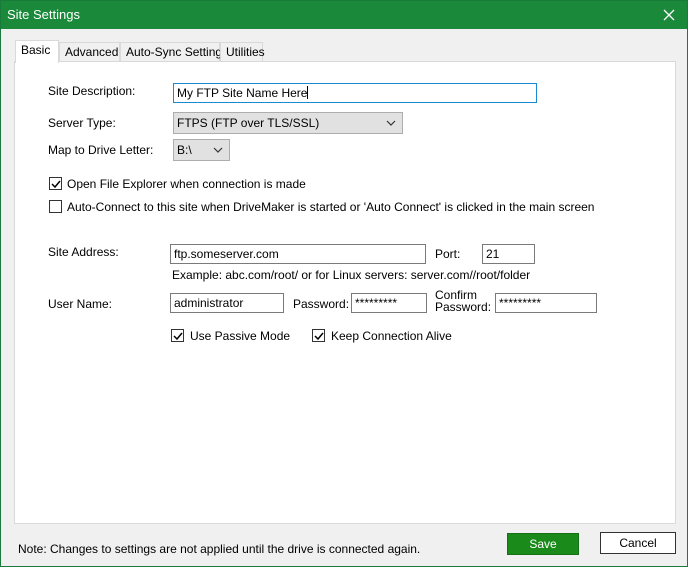 The width and height of the screenshot is (688, 567). Describe the element at coordinates (508, 254) in the screenshot. I see `port-input: 21` at that location.